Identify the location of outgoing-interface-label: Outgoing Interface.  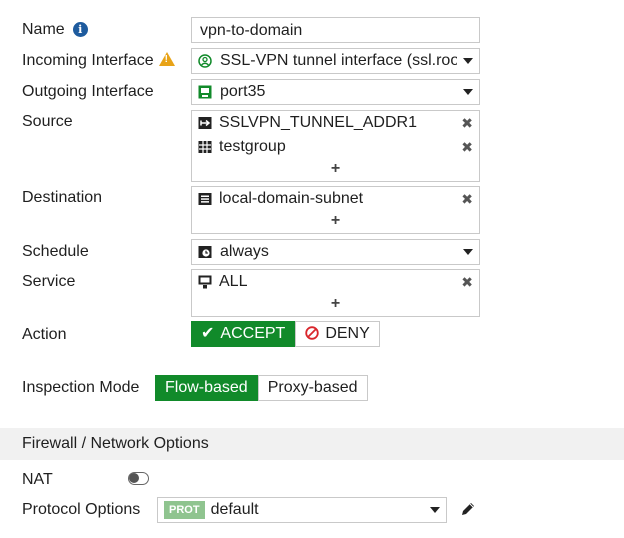
(88, 91).